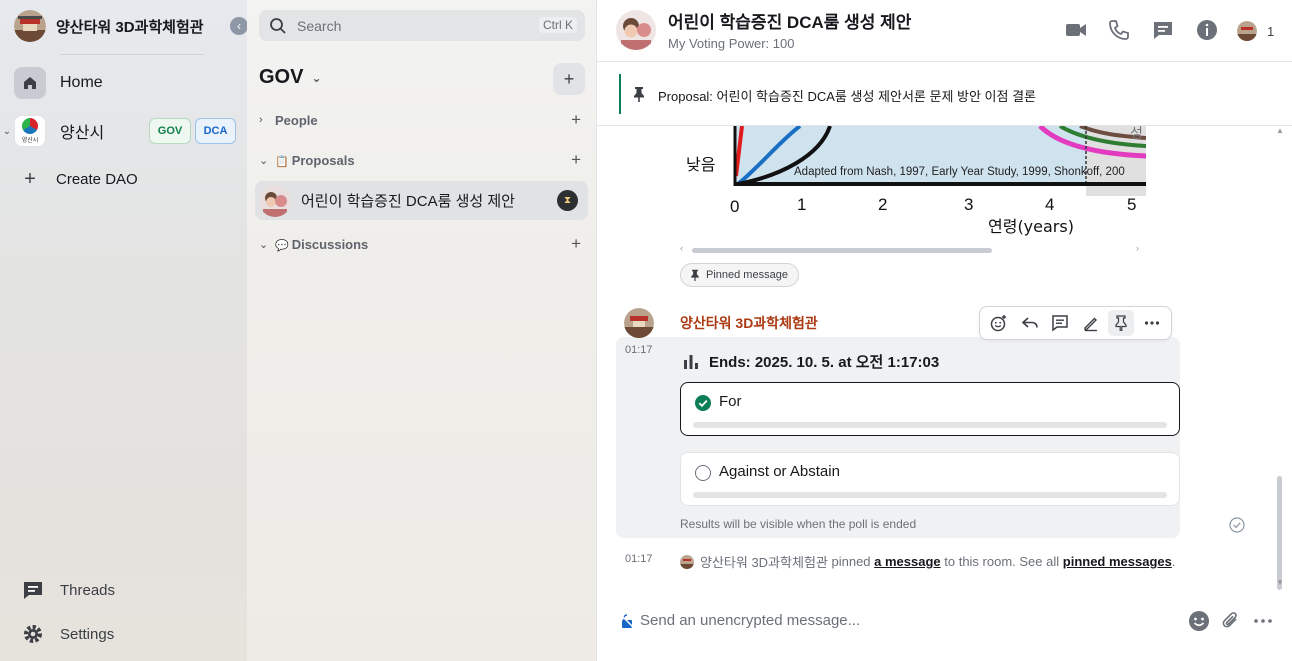 The image size is (1292, 661). What do you see at coordinates (576, 160) in the screenshot?
I see `add-proposal-button: +` at bounding box center [576, 160].